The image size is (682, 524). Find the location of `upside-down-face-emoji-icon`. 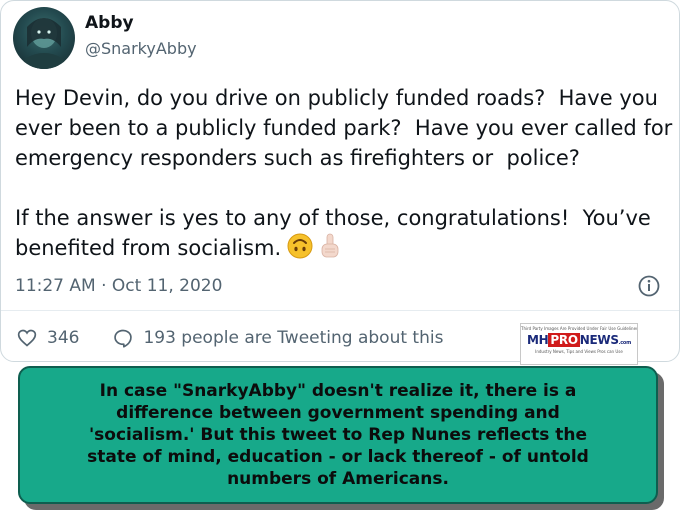

upside-down-face-emoji-icon is located at coordinates (300, 246).